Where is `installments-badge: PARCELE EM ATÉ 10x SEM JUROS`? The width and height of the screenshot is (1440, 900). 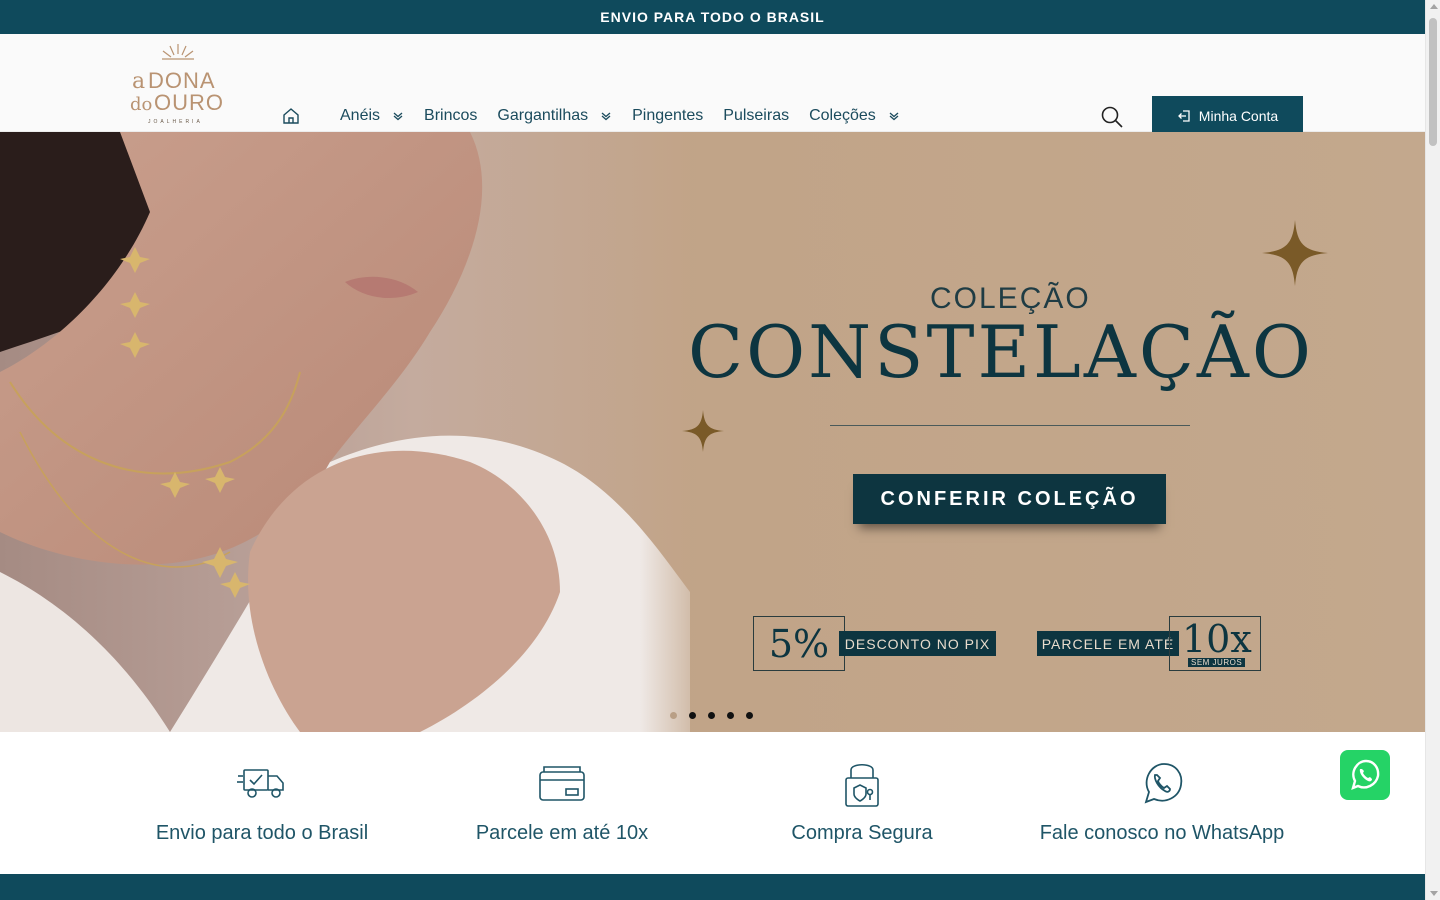
installments-badge: PARCELE EM ATÉ 10x SEM JUROS is located at coordinates (1149, 643).